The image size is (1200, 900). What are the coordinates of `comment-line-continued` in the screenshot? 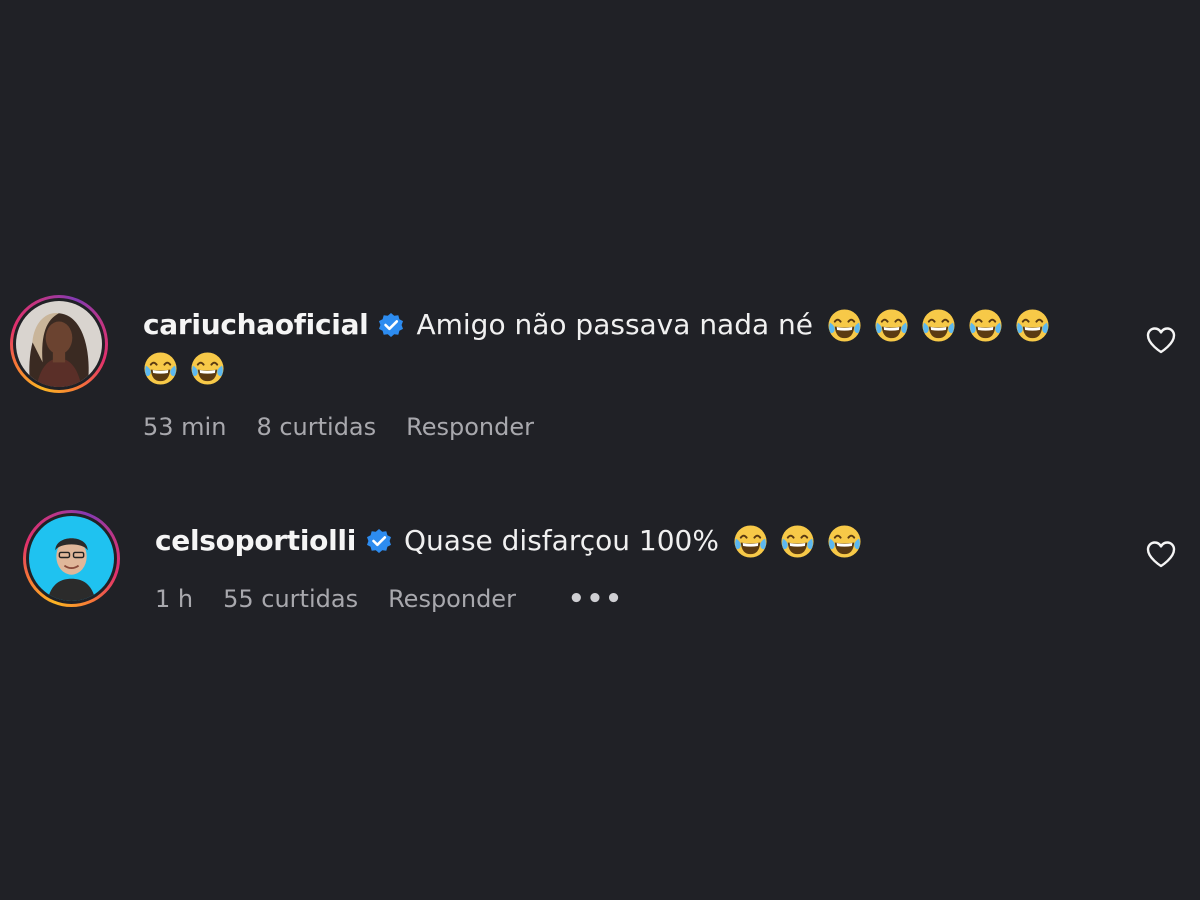 It's located at (184, 368).